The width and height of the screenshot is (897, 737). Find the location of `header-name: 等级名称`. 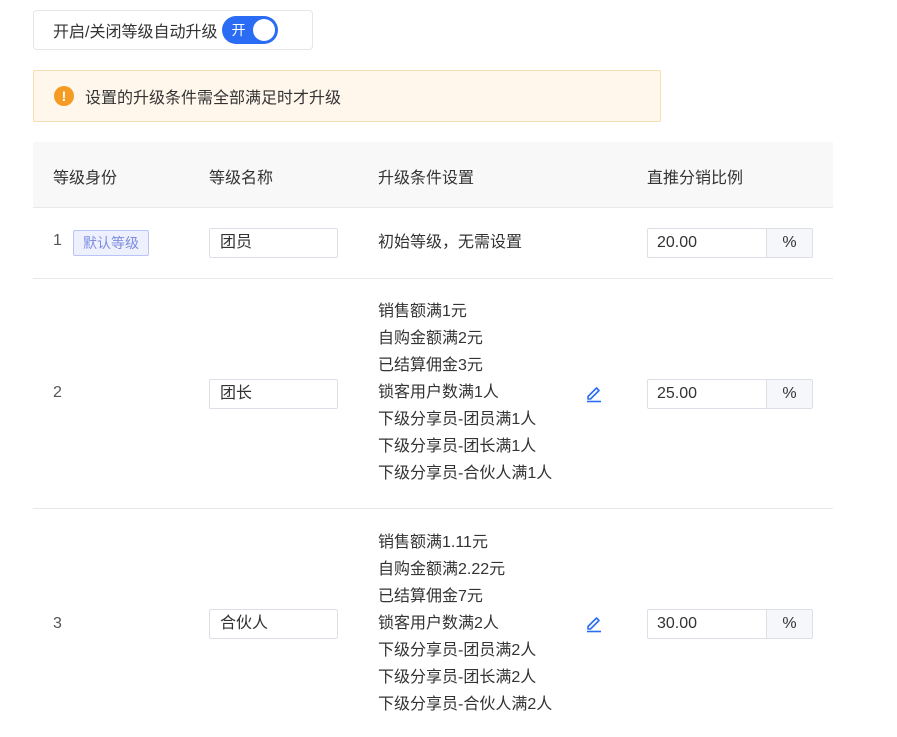

header-name: 等级名称 is located at coordinates (241, 178).